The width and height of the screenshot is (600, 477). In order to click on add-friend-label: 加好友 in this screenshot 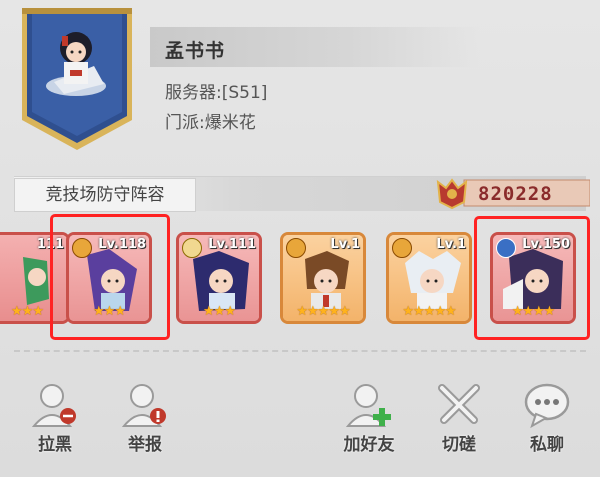, I will do `click(369, 445)`.